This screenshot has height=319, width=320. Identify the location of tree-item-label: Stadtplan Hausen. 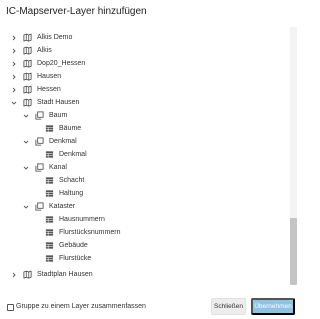
(65, 274).